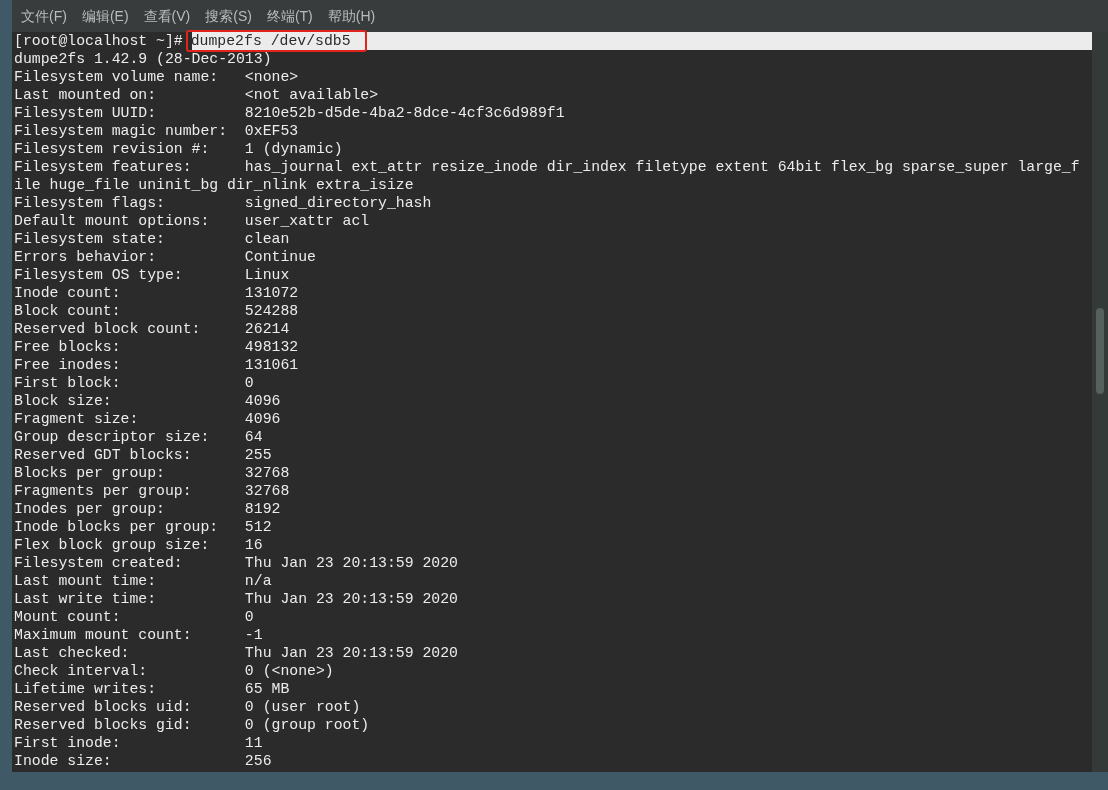 Image resolution: width=1108 pixels, height=790 pixels. What do you see at coordinates (148, 509) in the screenshot?
I see `output-line: Inodes per group: 8192` at bounding box center [148, 509].